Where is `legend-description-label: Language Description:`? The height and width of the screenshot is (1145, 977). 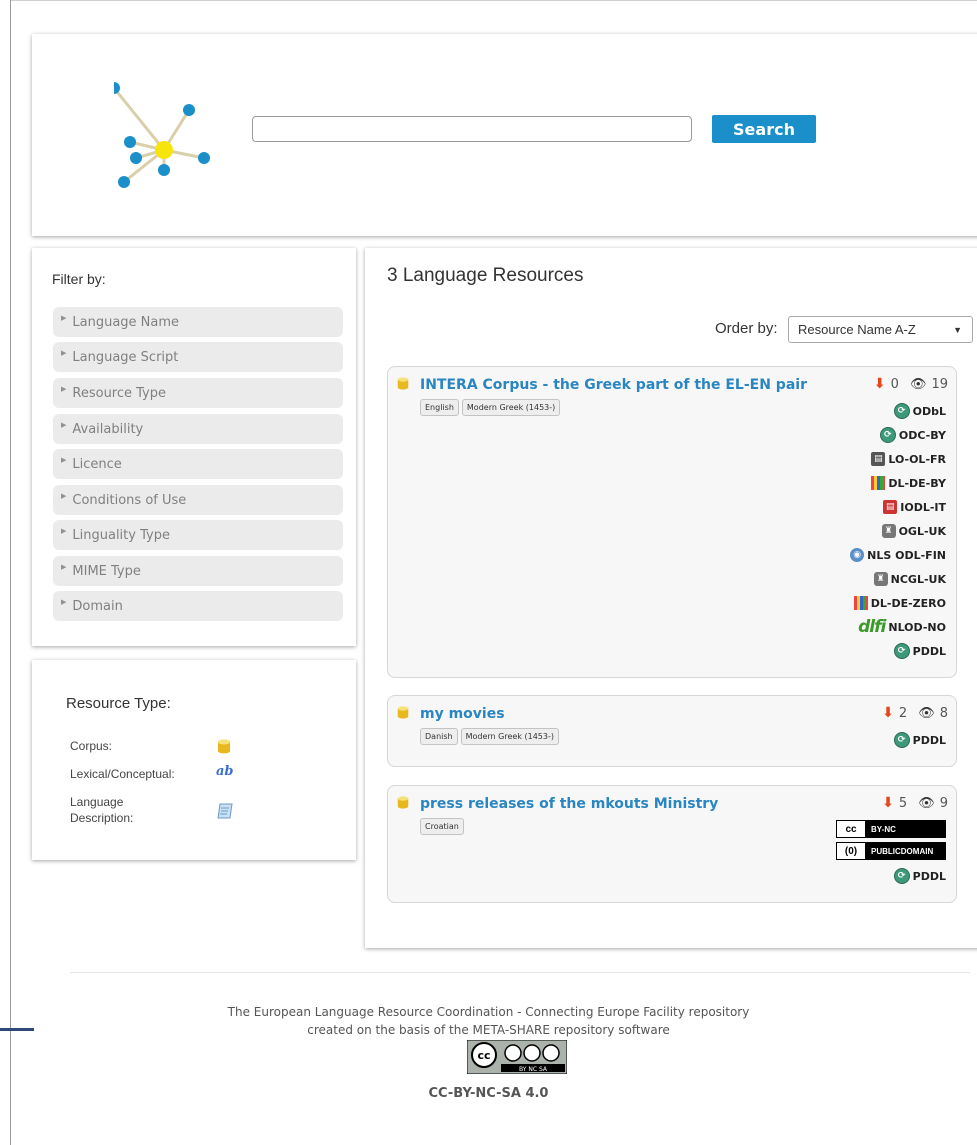
legend-description-label: Language Description: is located at coordinates (102, 810).